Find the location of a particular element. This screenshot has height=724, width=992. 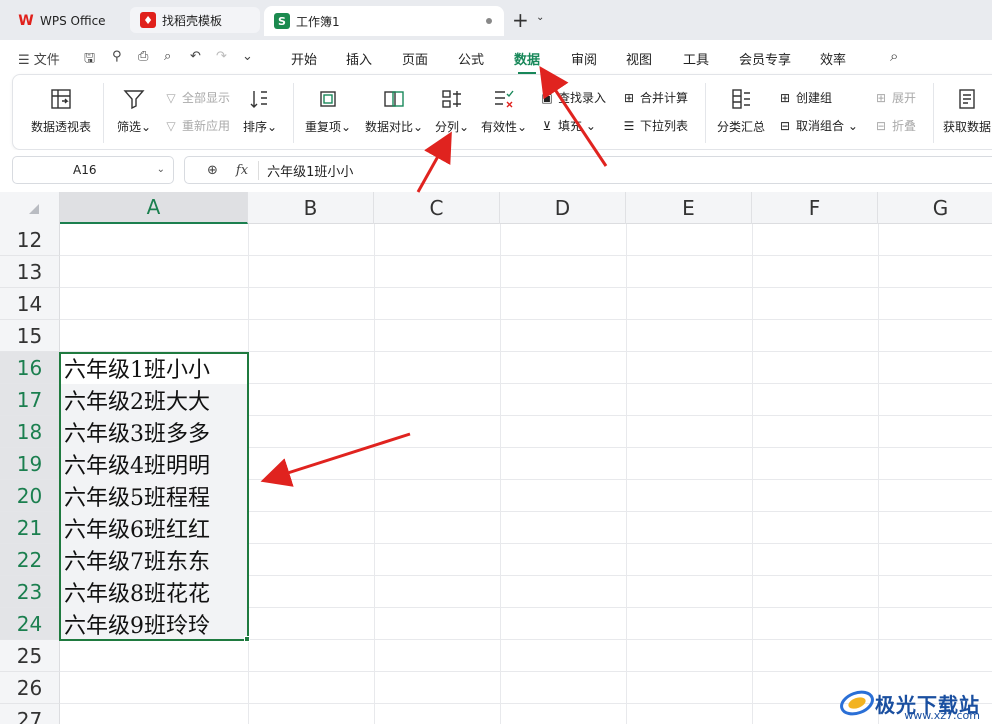

row-header-27: 27 is located at coordinates (30, 714).